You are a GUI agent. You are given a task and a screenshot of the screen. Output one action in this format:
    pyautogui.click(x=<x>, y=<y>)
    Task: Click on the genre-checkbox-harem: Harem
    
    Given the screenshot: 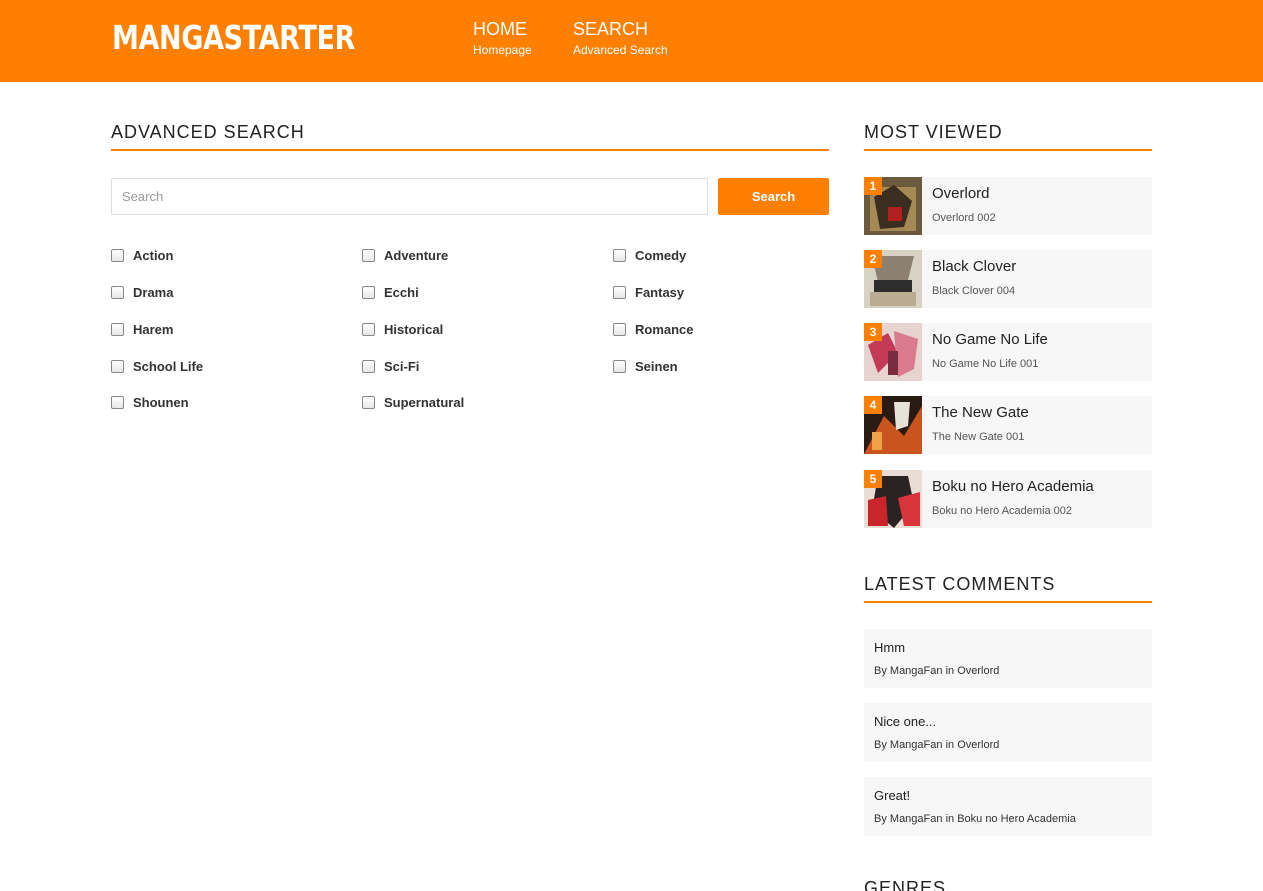 What is the action you would take?
    pyautogui.click(x=142, y=329)
    